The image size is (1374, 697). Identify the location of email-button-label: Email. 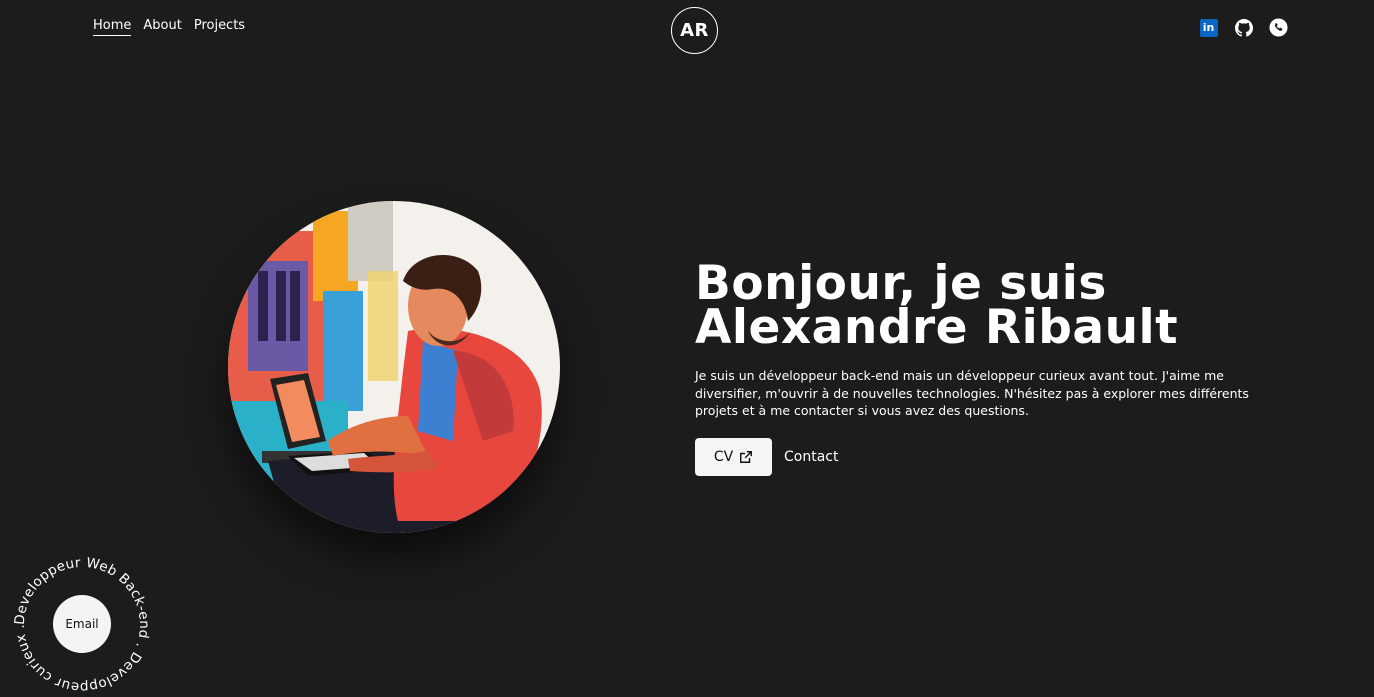
(82, 624).